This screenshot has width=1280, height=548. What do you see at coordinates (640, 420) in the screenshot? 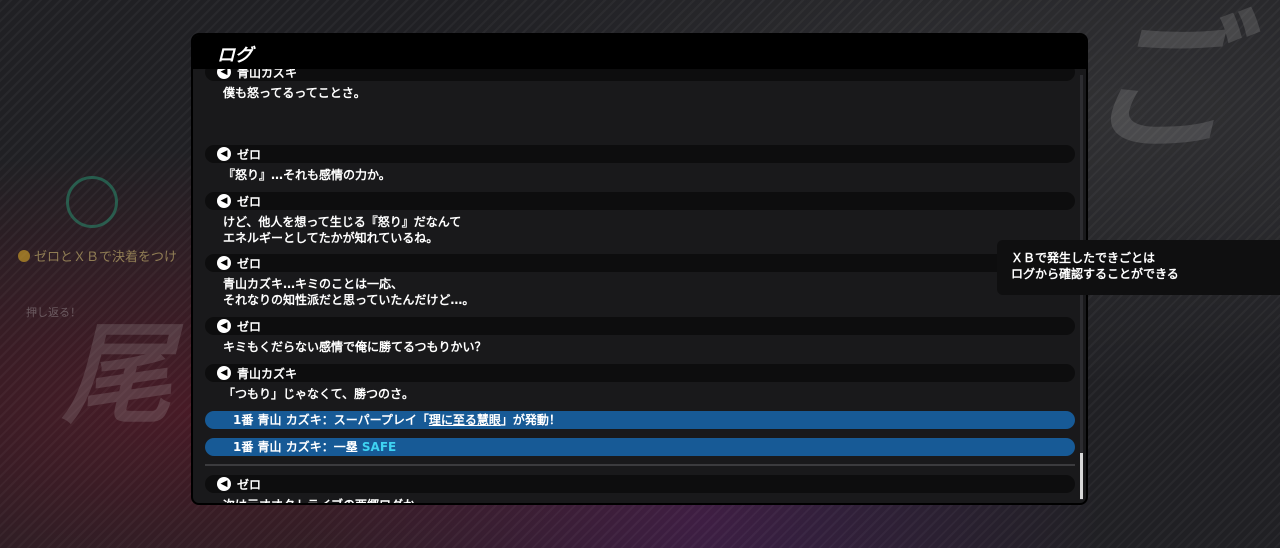
I see `system-event-bar: 1番 青山 カズキ：スーパープレイ「理に至る慧眼」が発動！` at bounding box center [640, 420].